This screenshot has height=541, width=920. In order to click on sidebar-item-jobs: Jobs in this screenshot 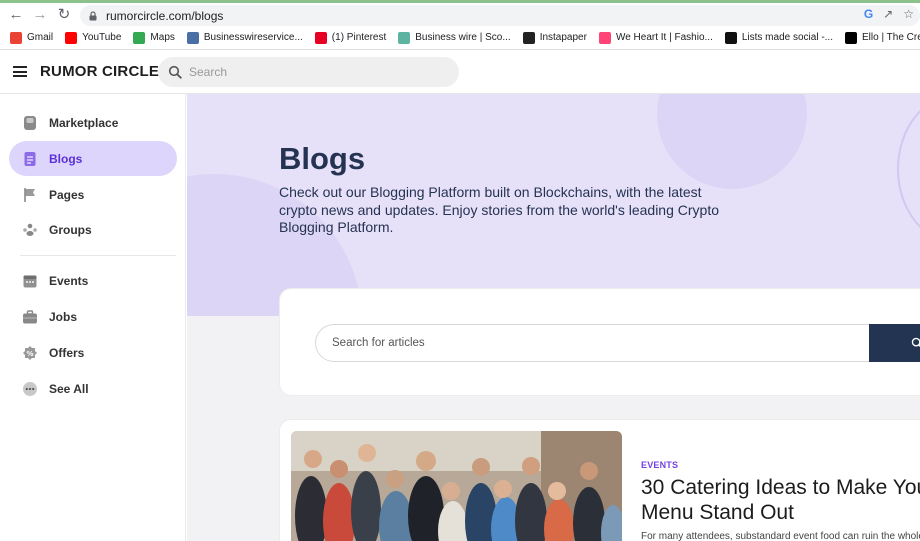, I will do `click(93, 316)`.